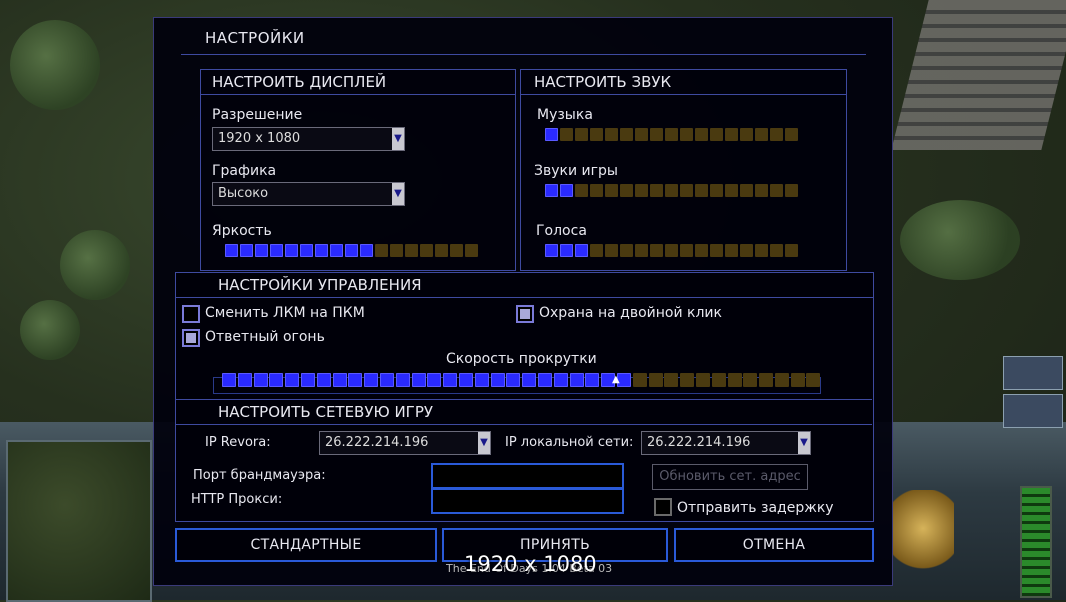 The image size is (1066, 602). What do you see at coordinates (726, 443) in the screenshot?
I see `ip-lan-select: 26.222.214.196 ▼` at bounding box center [726, 443].